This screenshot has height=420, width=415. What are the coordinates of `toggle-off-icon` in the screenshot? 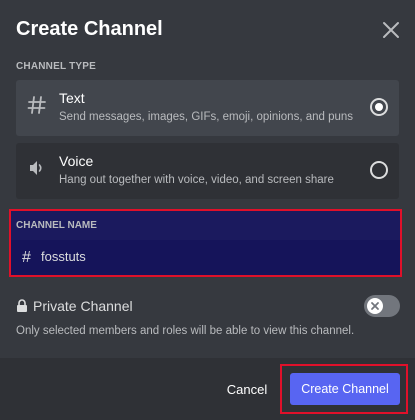 It's located at (375, 306).